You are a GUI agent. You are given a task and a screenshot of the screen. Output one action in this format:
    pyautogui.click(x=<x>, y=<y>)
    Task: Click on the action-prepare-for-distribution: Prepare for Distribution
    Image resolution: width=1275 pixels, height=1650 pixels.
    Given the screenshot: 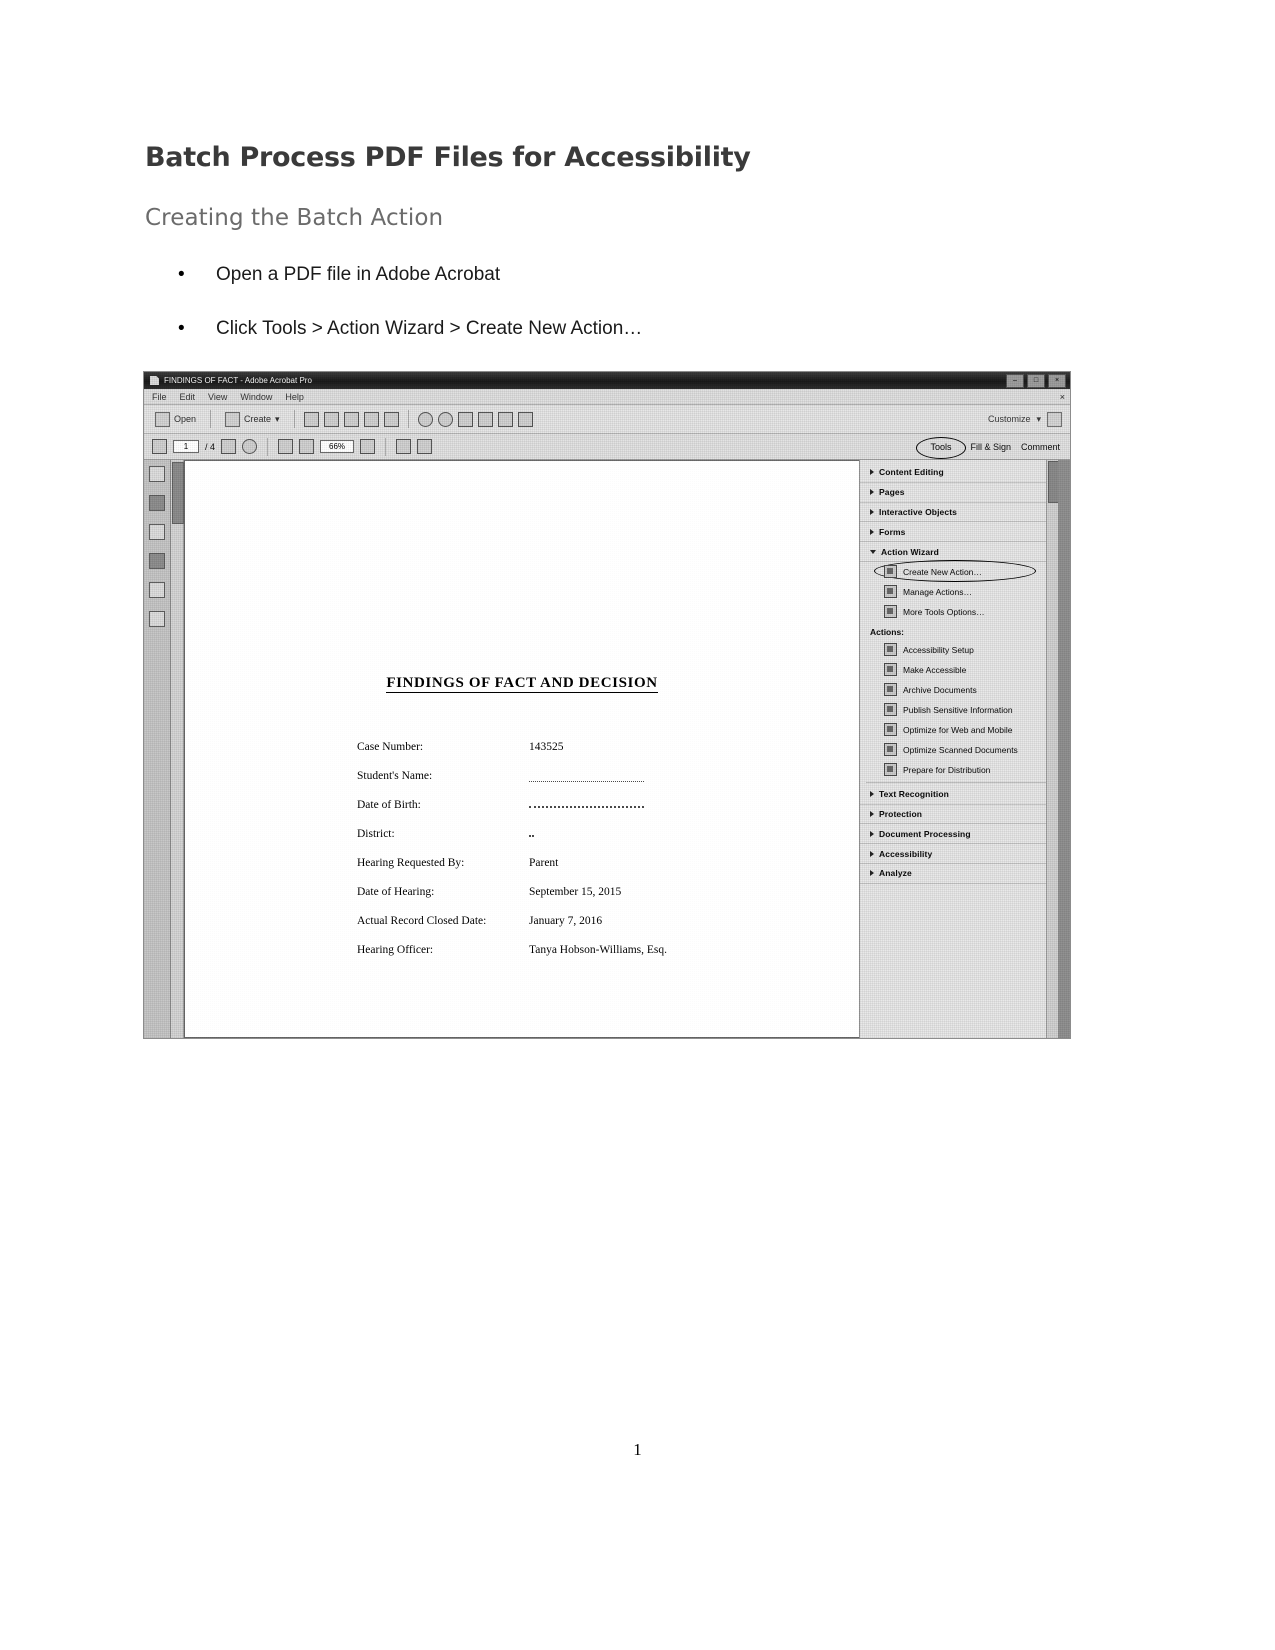 What is the action you would take?
    pyautogui.click(x=959, y=770)
    